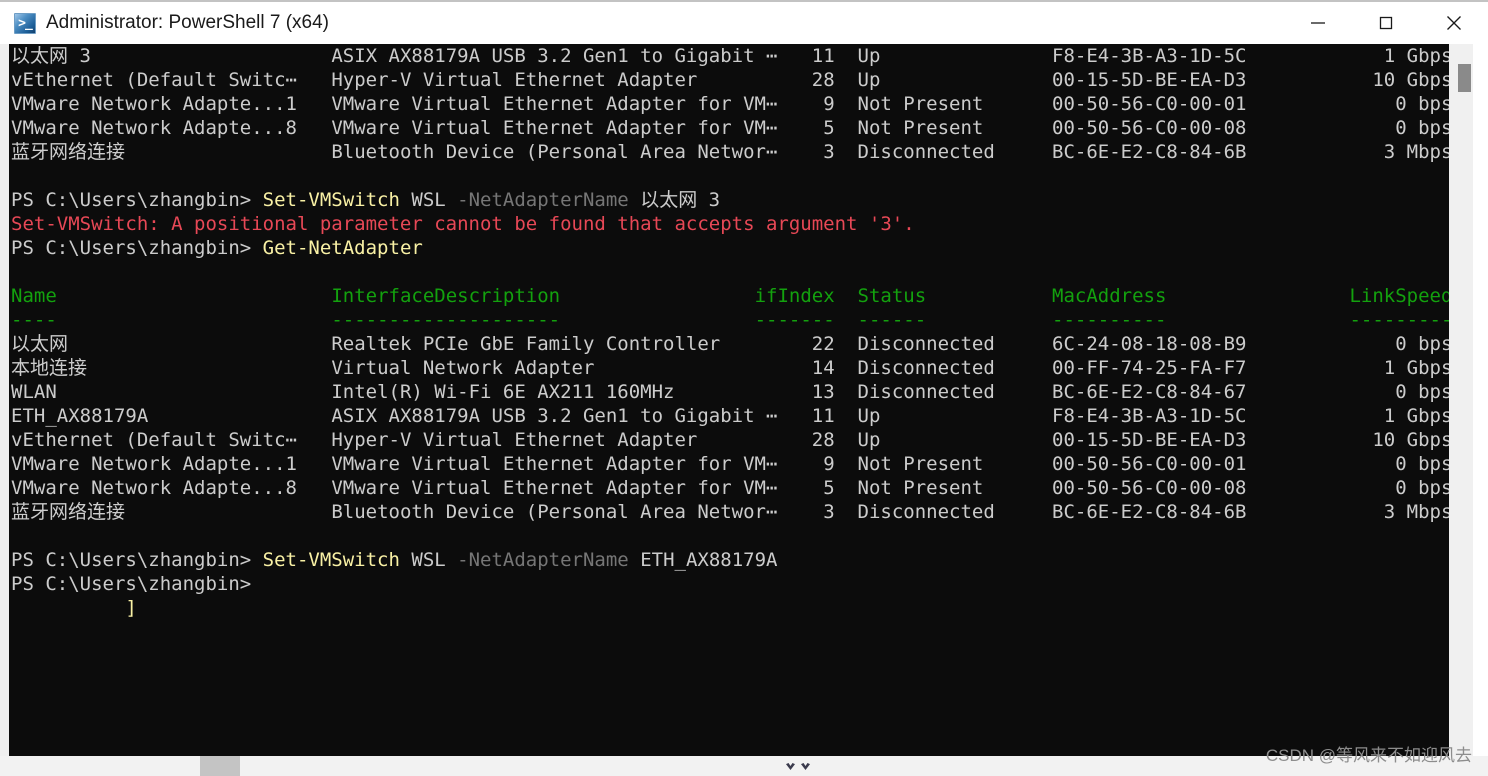  What do you see at coordinates (4, 400) in the screenshot?
I see `left-gutter` at bounding box center [4, 400].